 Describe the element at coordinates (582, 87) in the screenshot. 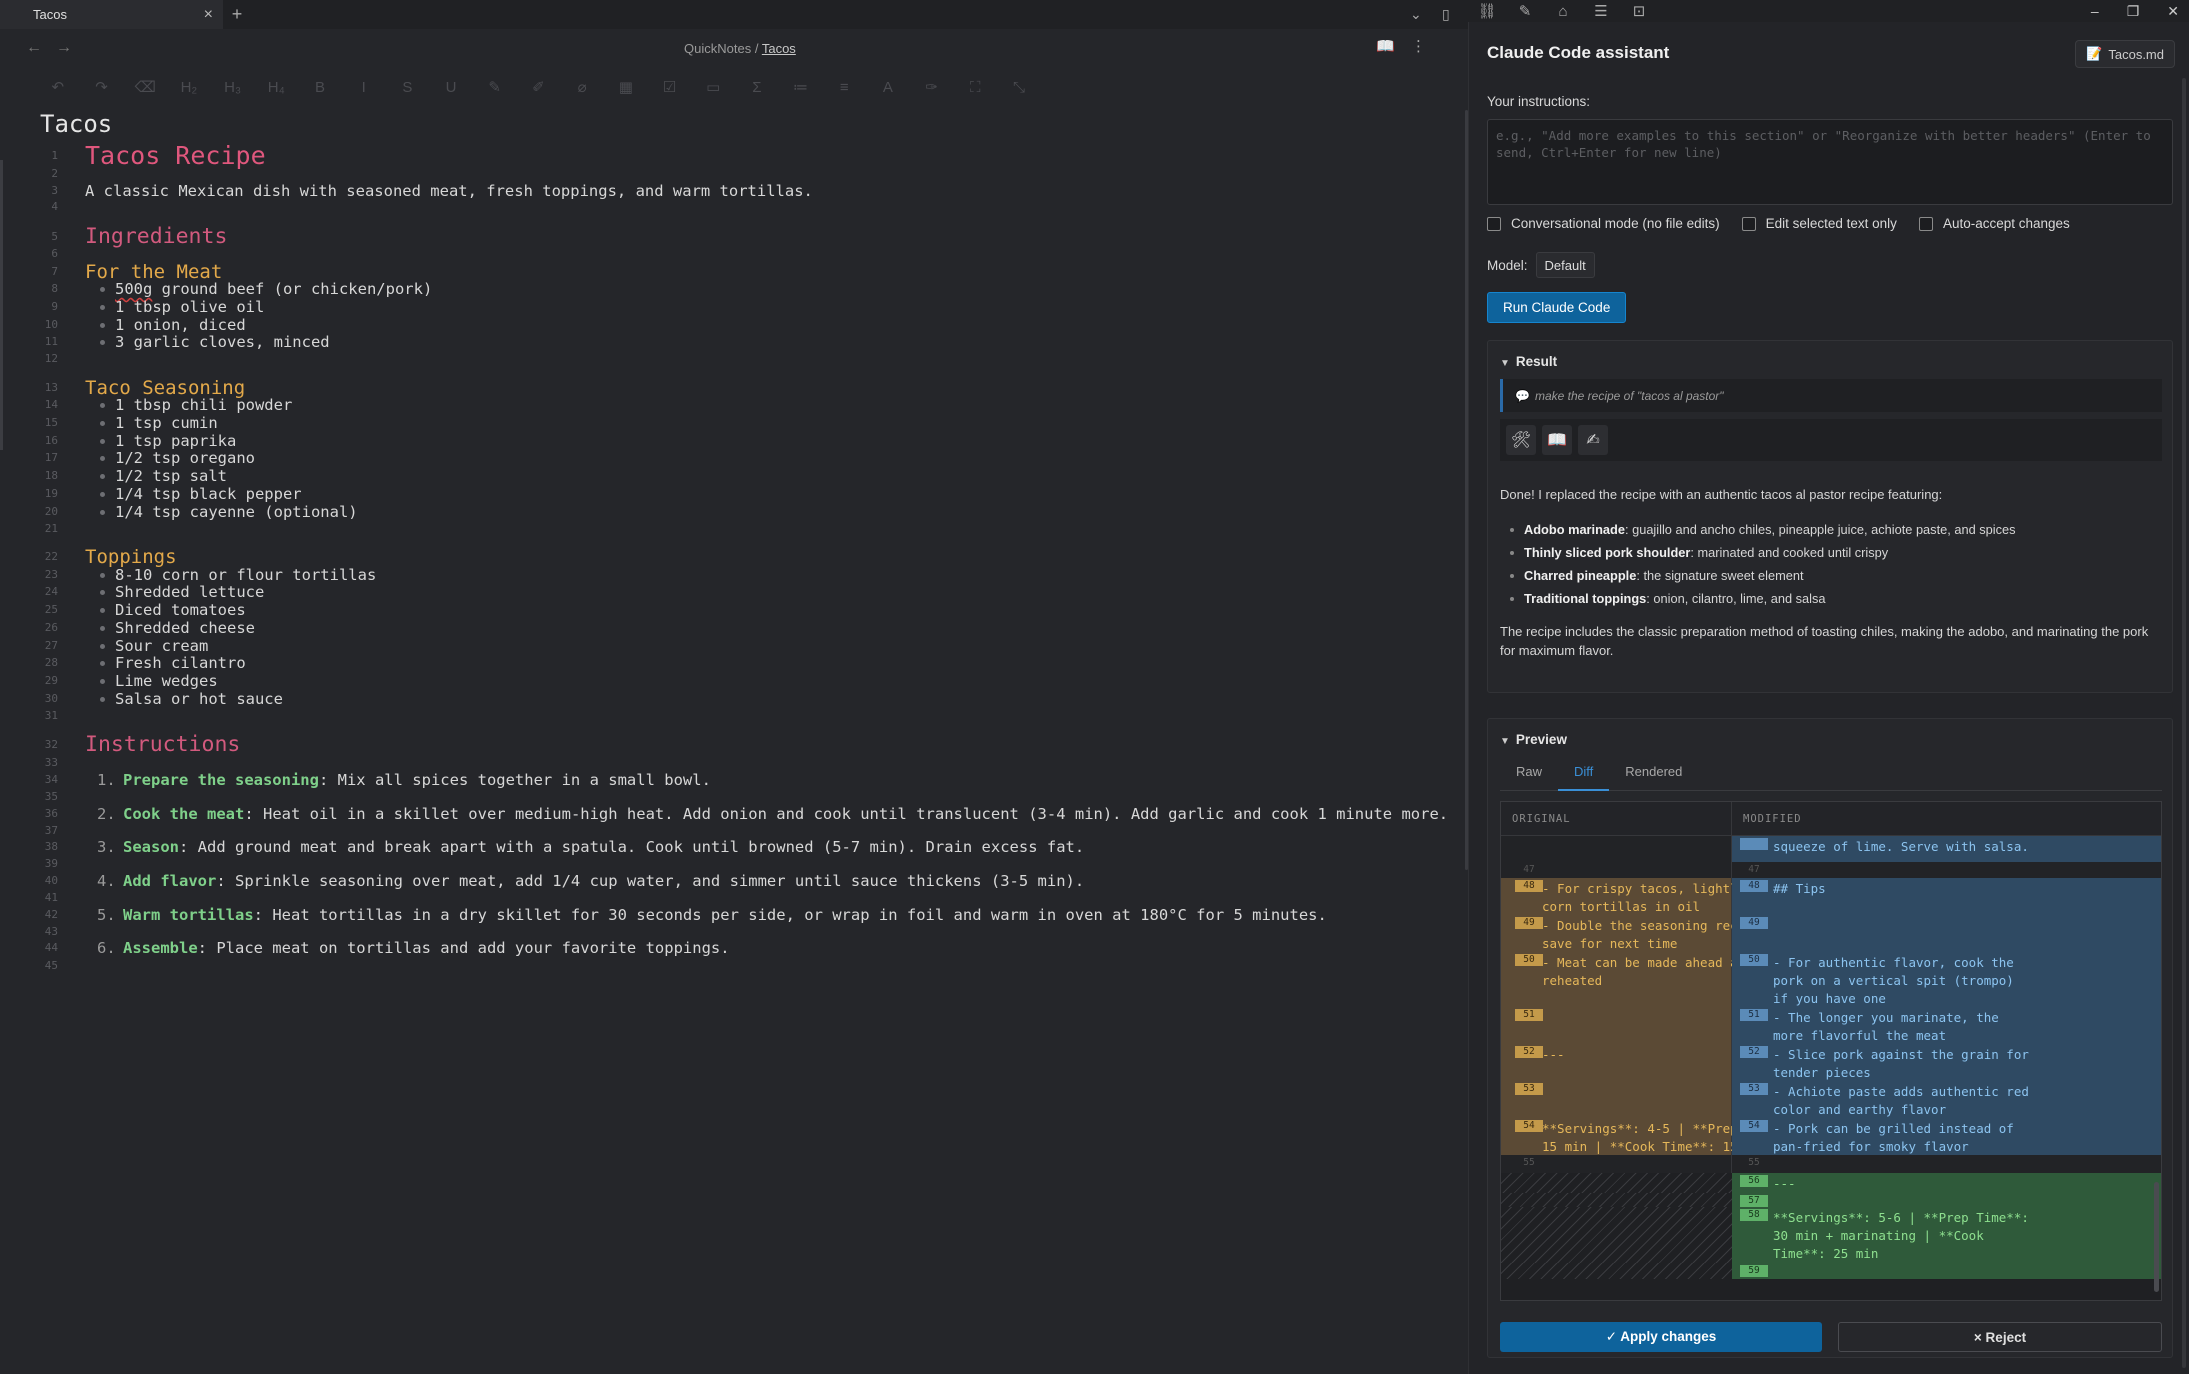

I see `attach-icon: ⌀` at that location.